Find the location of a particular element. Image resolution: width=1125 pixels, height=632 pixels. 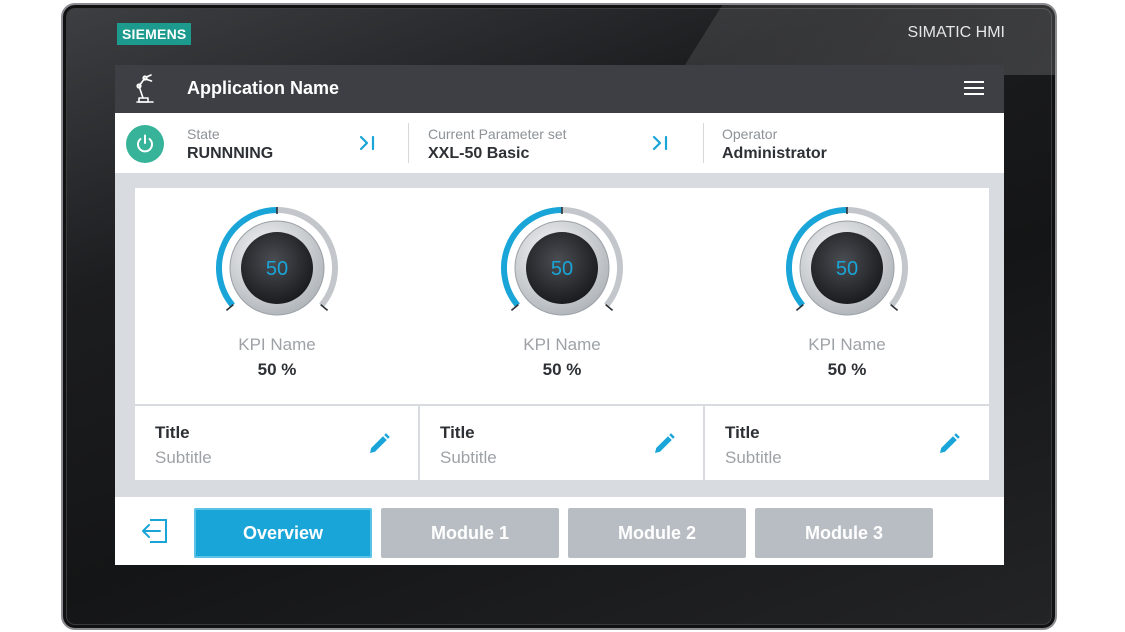

logout-icon is located at coordinates (155, 531).